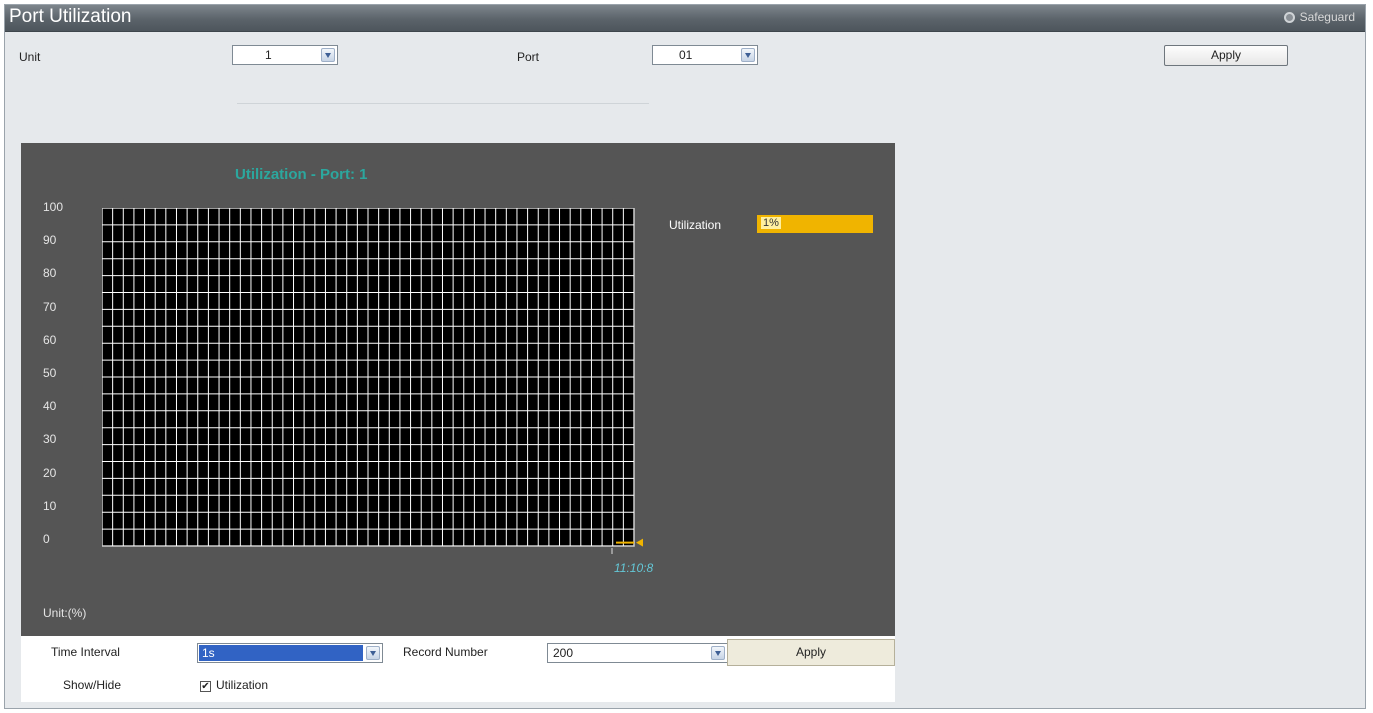 The height and width of the screenshot is (713, 1373). What do you see at coordinates (1289, 17) in the screenshot?
I see `safeguard-icon` at bounding box center [1289, 17].